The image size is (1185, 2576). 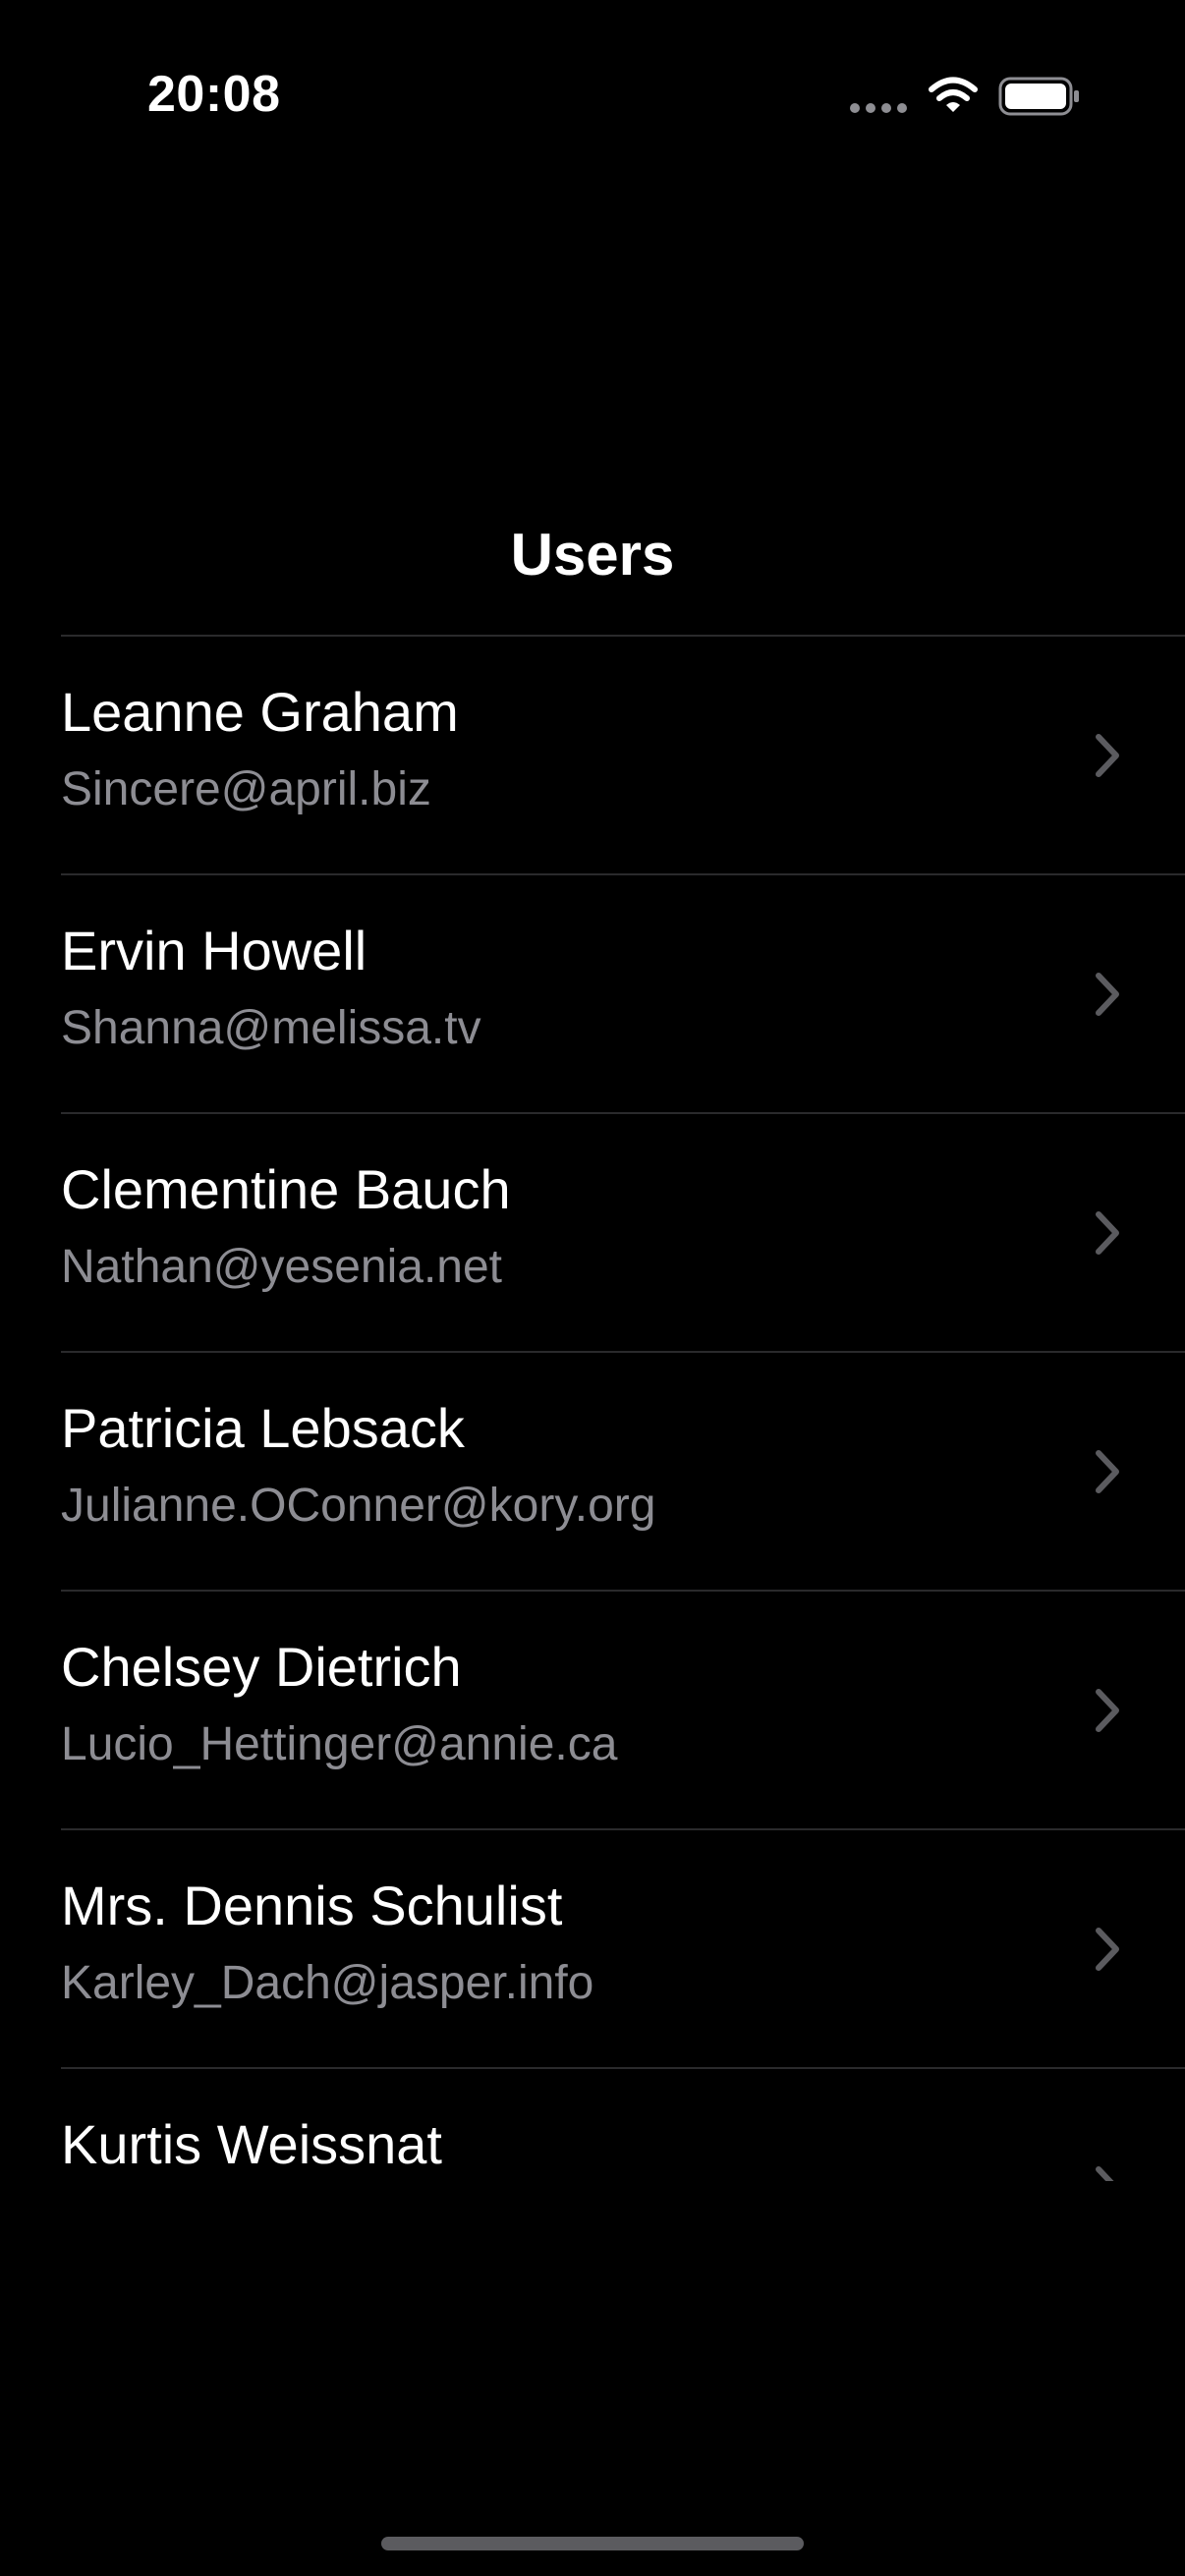 What do you see at coordinates (260, 712) in the screenshot?
I see `user-name: Leanne Graham` at bounding box center [260, 712].